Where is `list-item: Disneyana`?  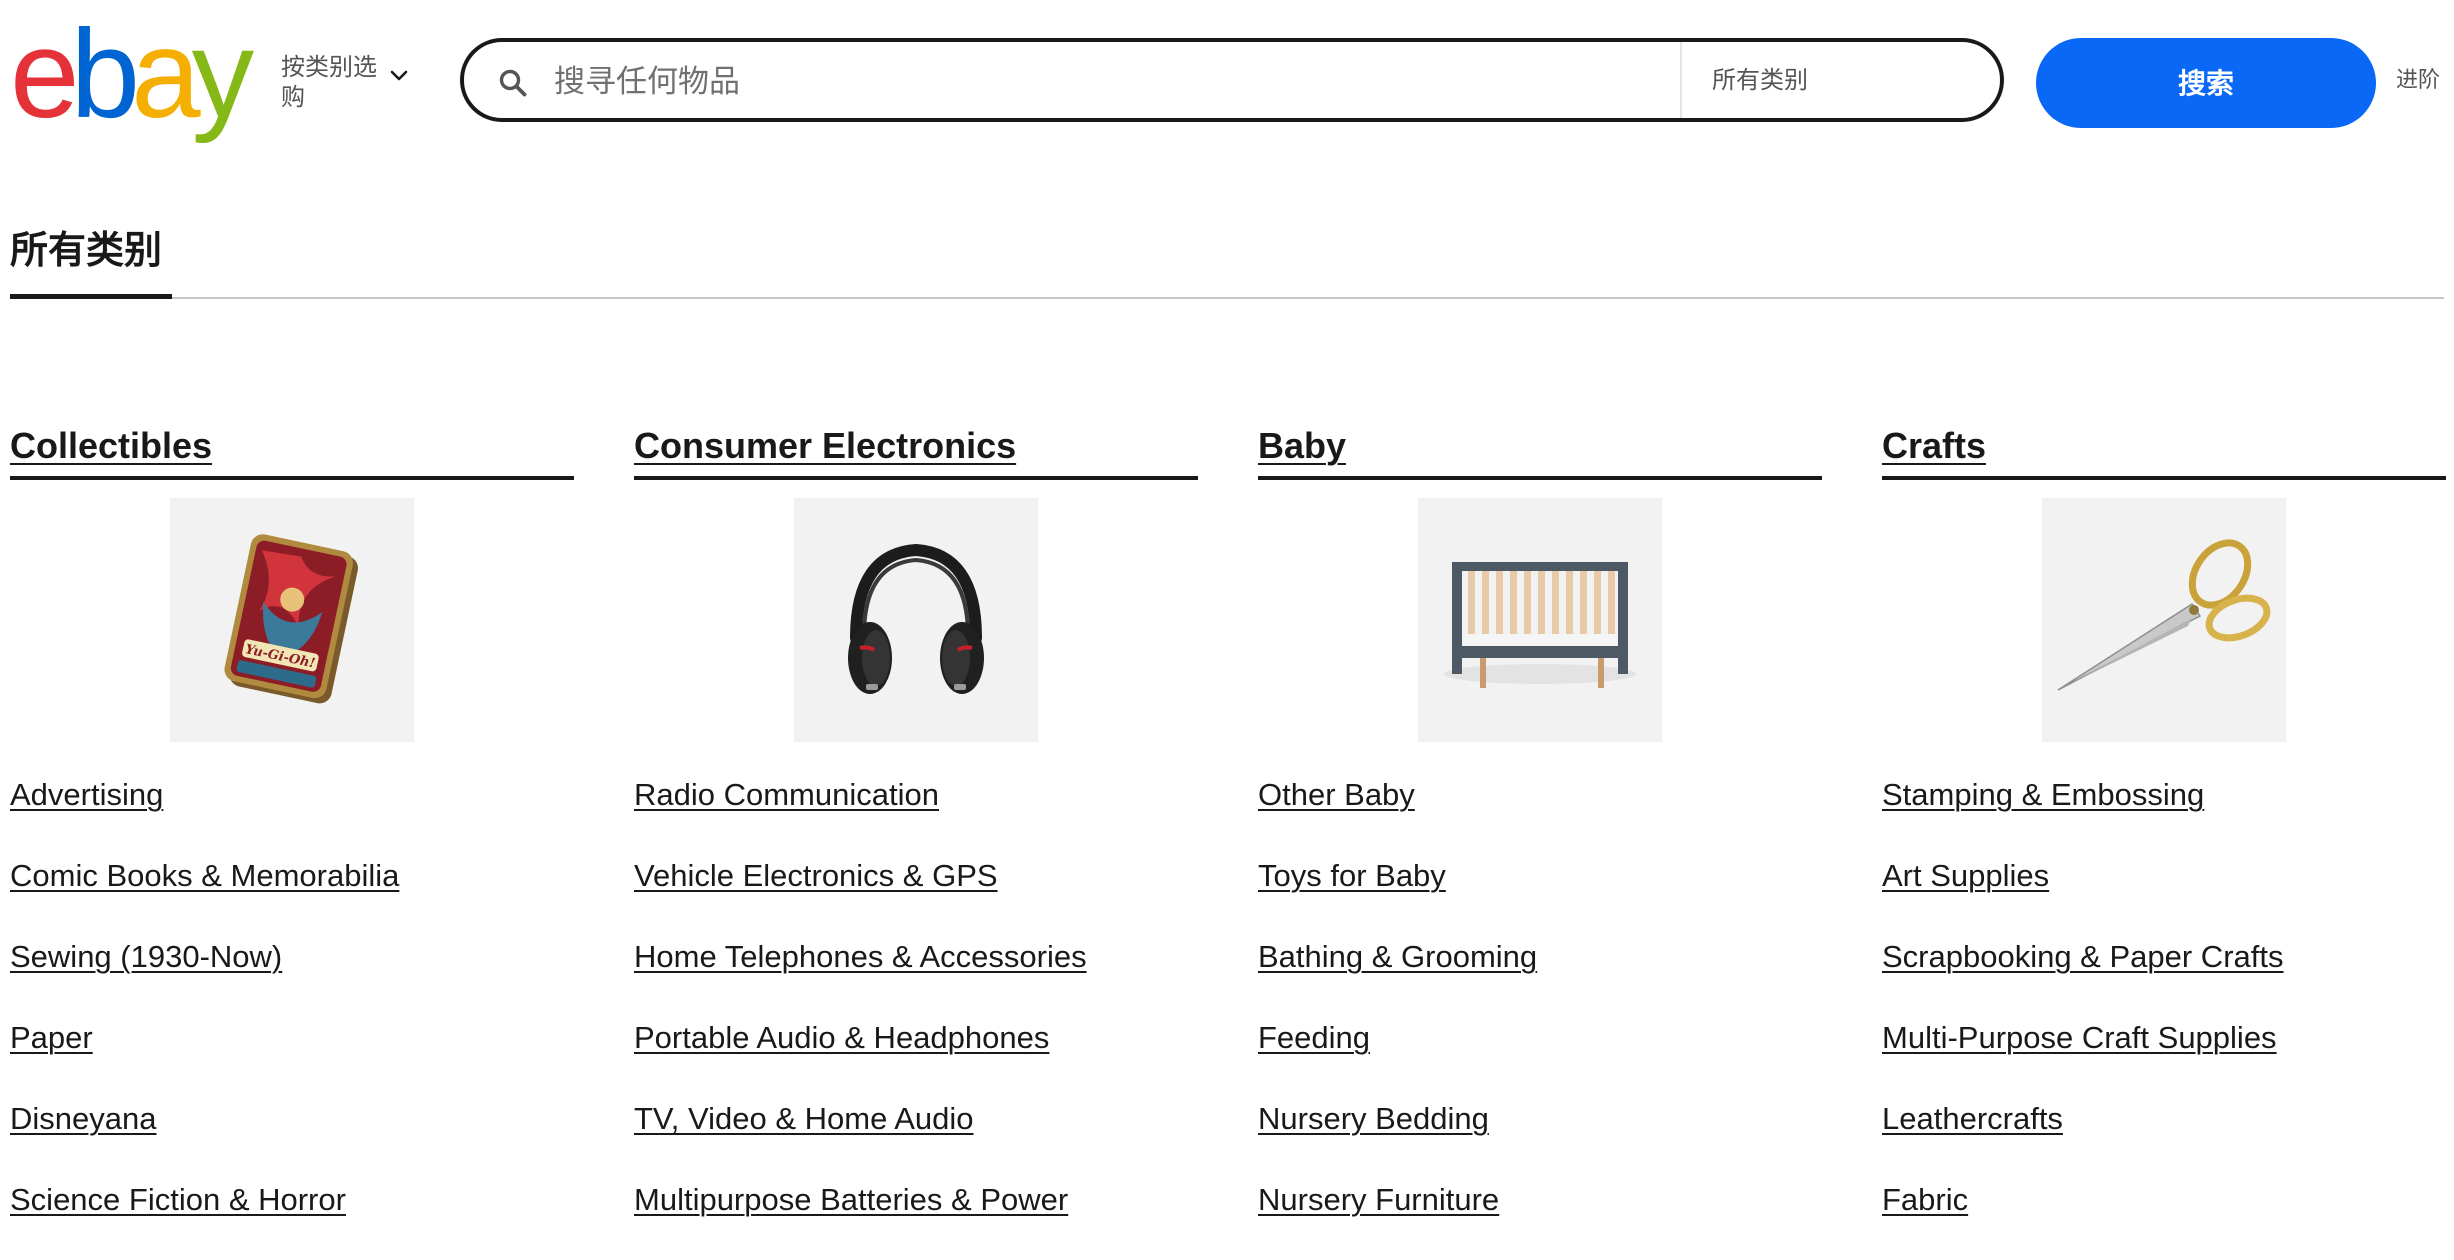 list-item: Disneyana is located at coordinates (292, 1138).